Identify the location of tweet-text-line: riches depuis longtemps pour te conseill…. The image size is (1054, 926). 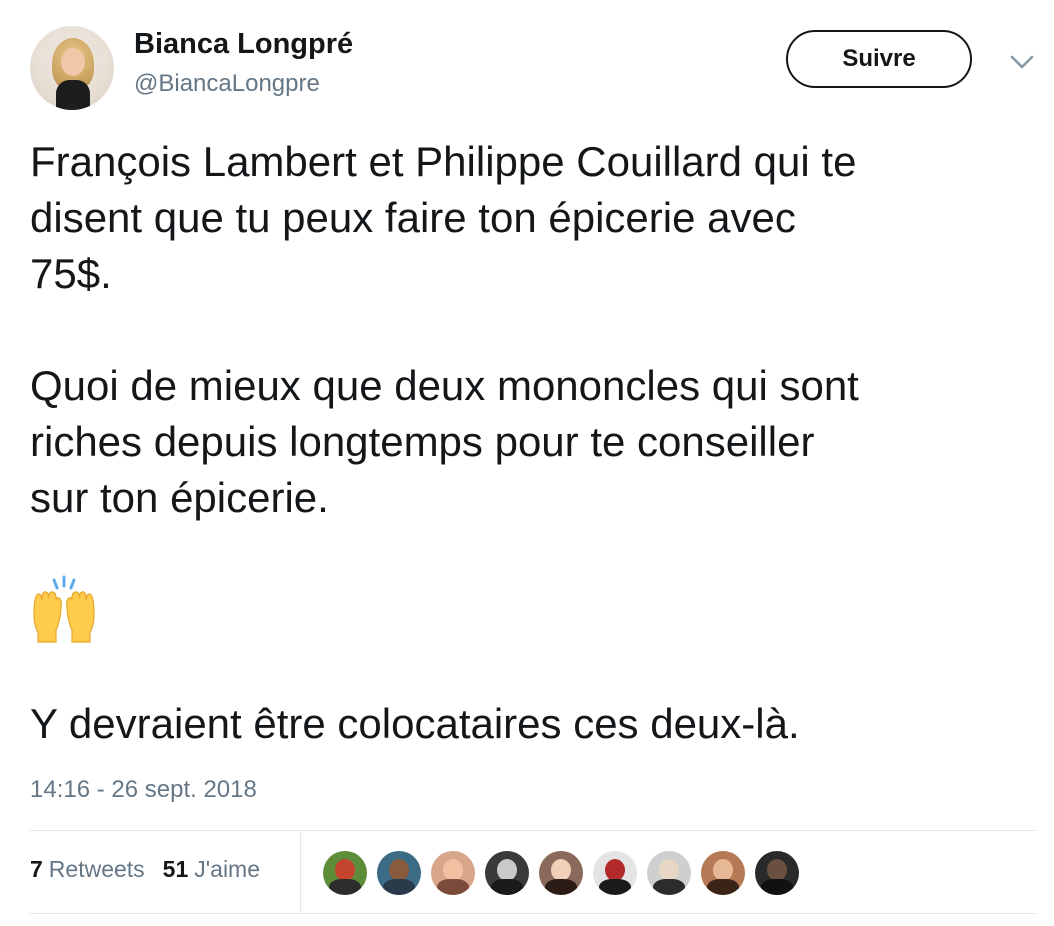
(422, 441).